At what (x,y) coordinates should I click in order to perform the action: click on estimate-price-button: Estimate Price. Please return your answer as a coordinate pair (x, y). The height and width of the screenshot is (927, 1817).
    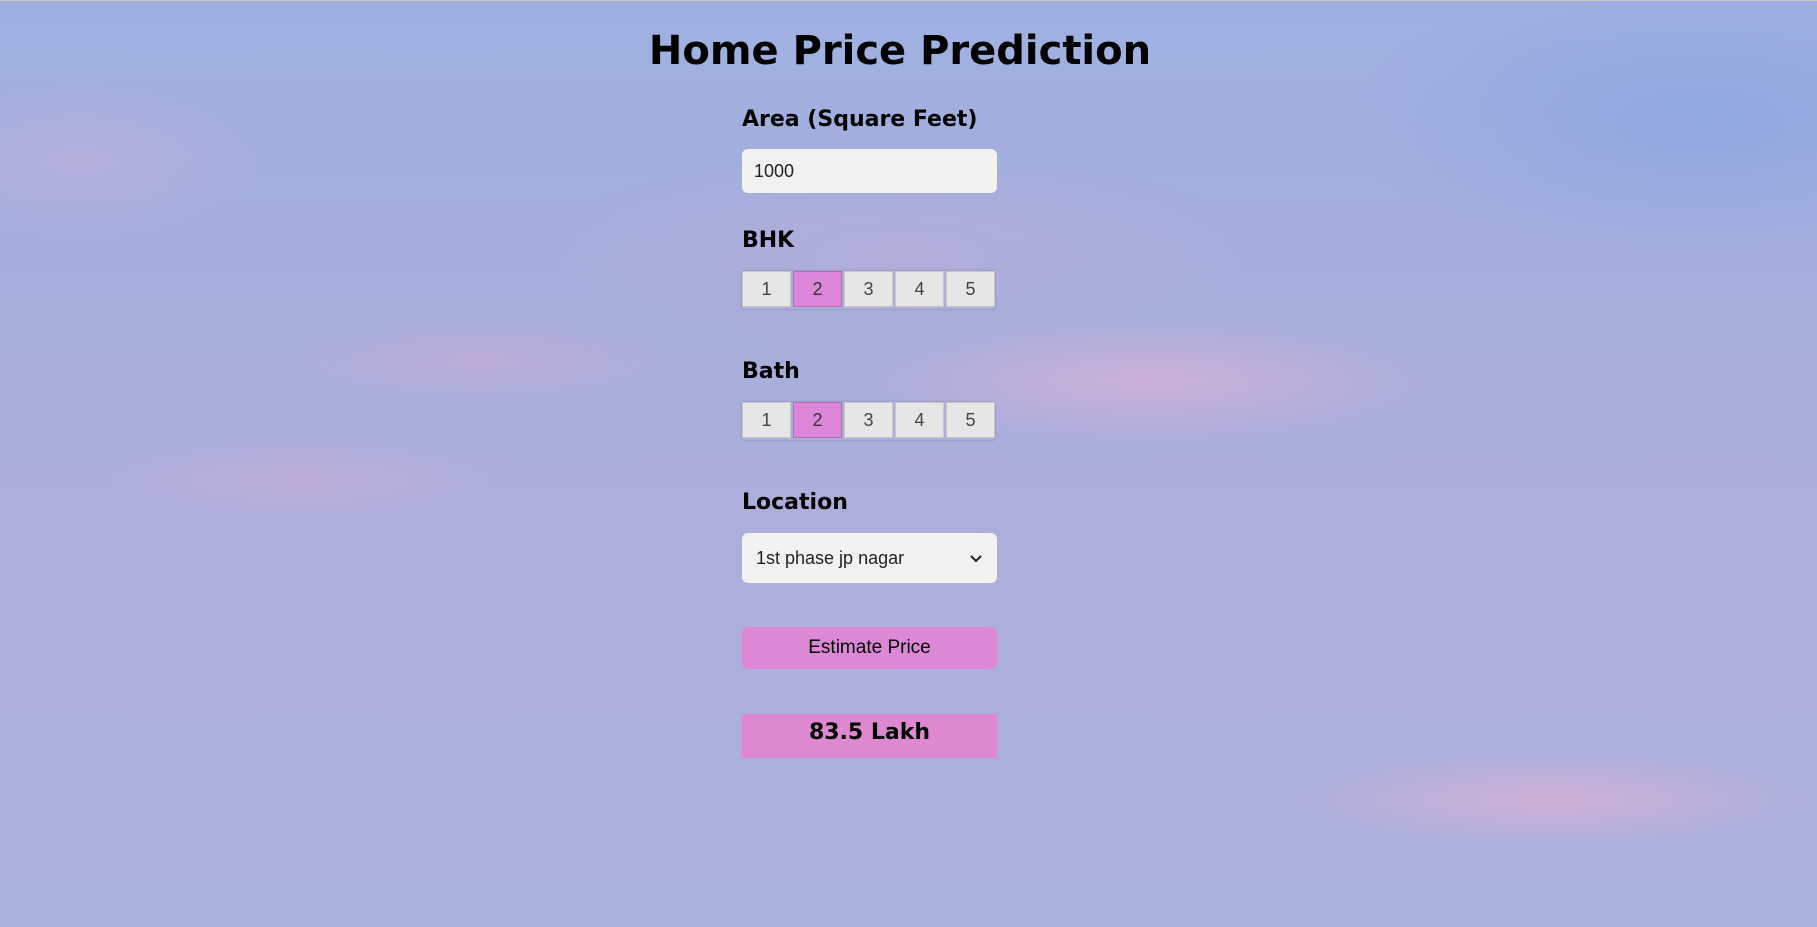
    Looking at the image, I should click on (869, 648).